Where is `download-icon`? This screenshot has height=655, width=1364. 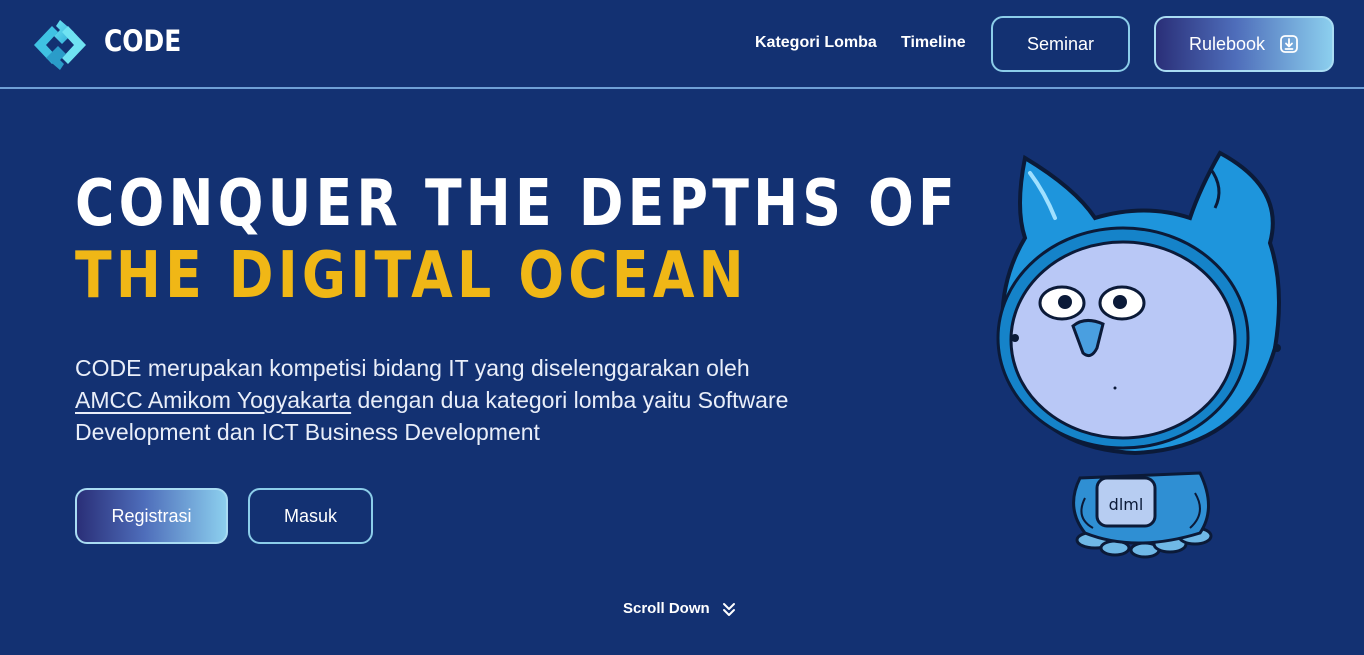 download-icon is located at coordinates (1289, 44).